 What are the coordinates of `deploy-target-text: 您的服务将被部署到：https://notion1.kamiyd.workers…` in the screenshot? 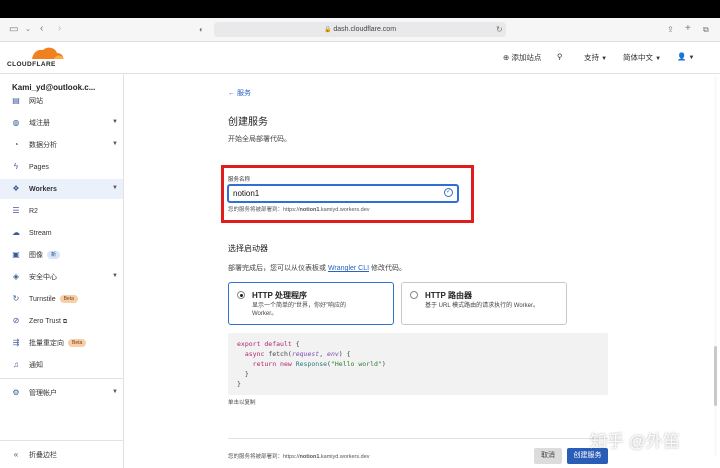 It's located at (299, 457).